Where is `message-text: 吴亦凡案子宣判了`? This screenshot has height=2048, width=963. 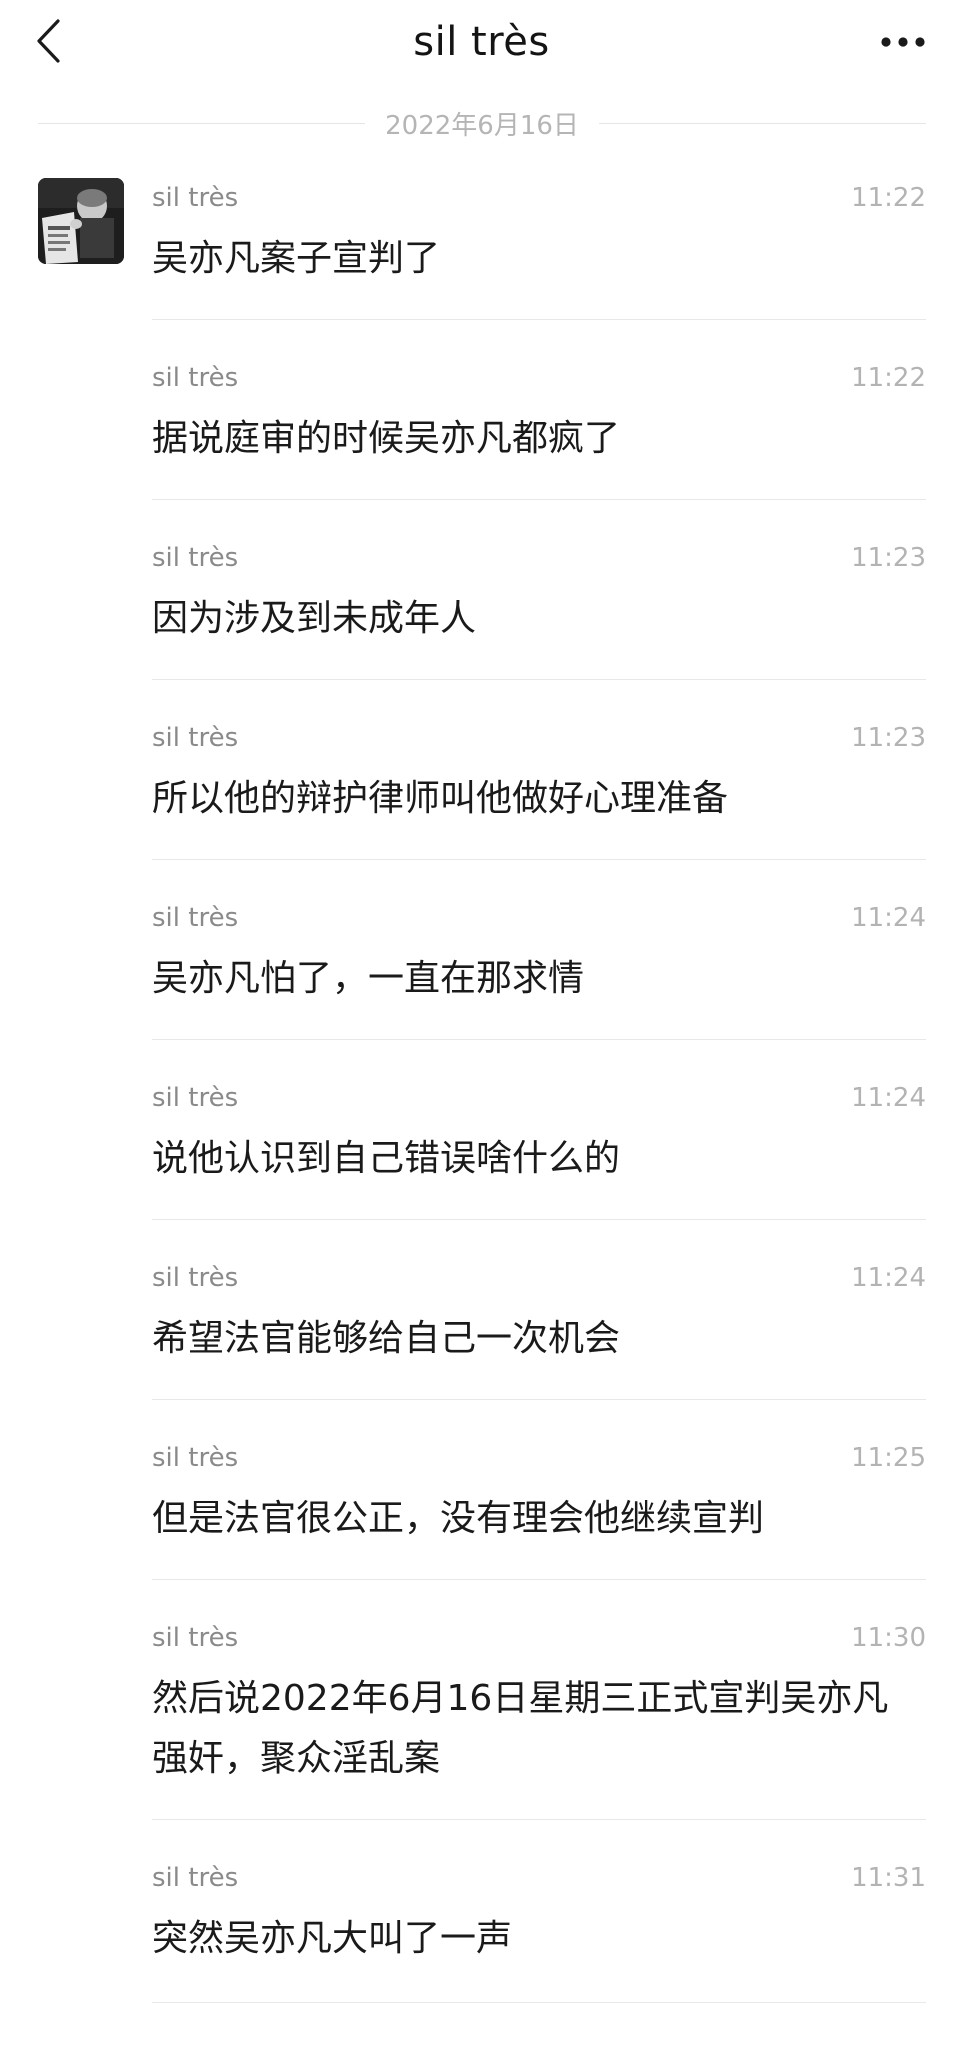
message-text: 吴亦凡案子宣判了 is located at coordinates (296, 258).